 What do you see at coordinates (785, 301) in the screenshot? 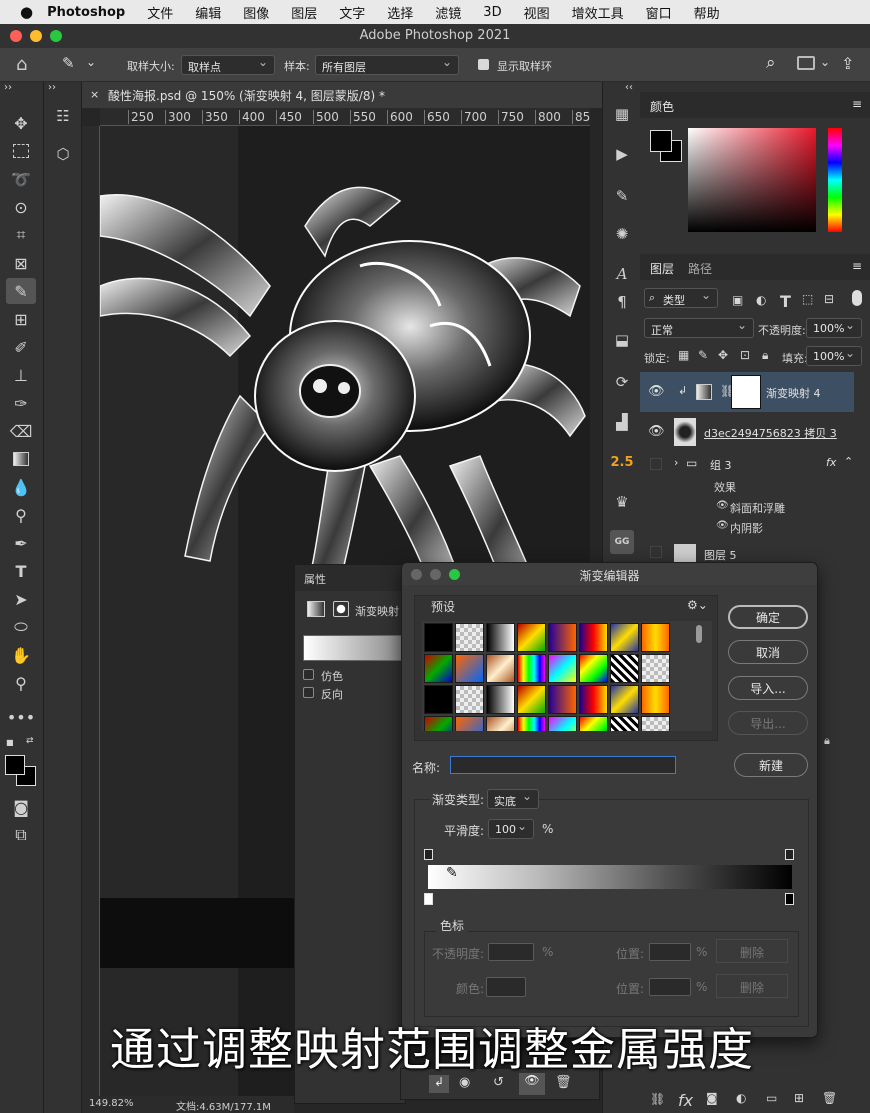
I see `filter-type-icon: T` at bounding box center [785, 301].